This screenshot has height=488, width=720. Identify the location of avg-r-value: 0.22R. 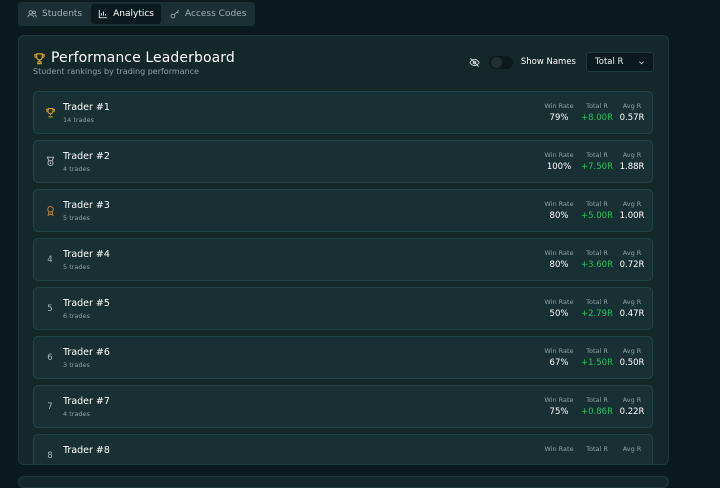
(632, 412).